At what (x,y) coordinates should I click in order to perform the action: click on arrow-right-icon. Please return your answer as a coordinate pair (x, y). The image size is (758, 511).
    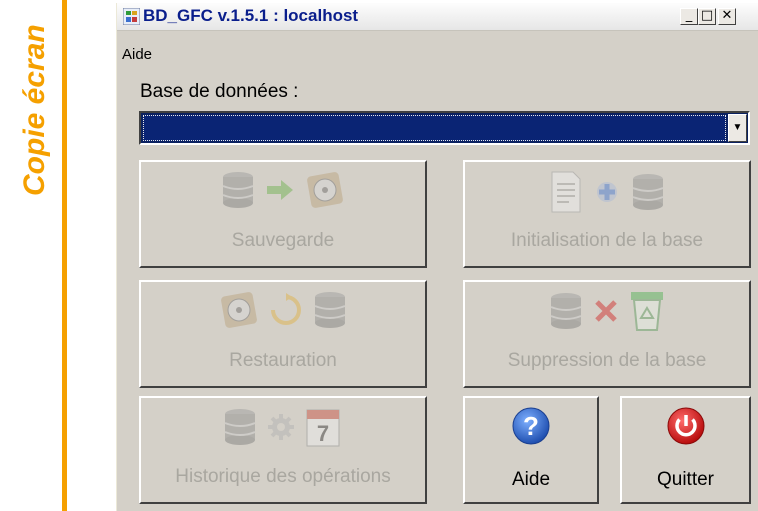
    Looking at the image, I should click on (280, 190).